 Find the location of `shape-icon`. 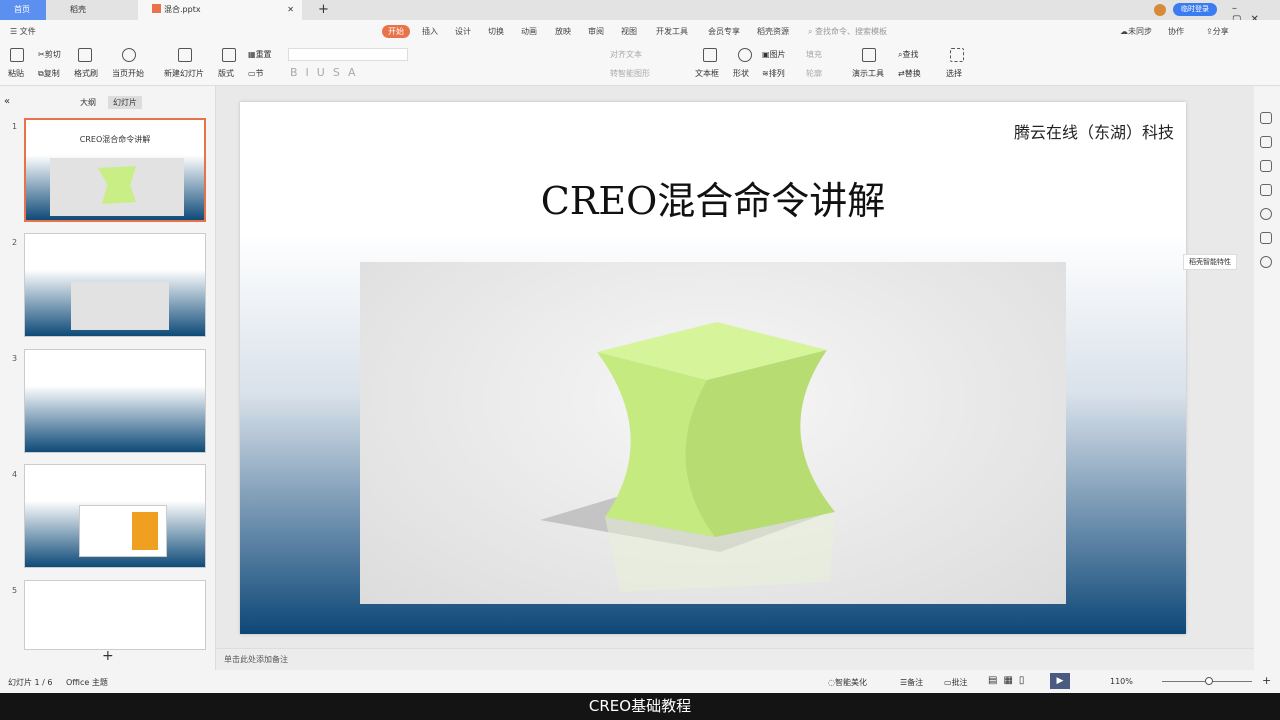

shape-icon is located at coordinates (745, 56).